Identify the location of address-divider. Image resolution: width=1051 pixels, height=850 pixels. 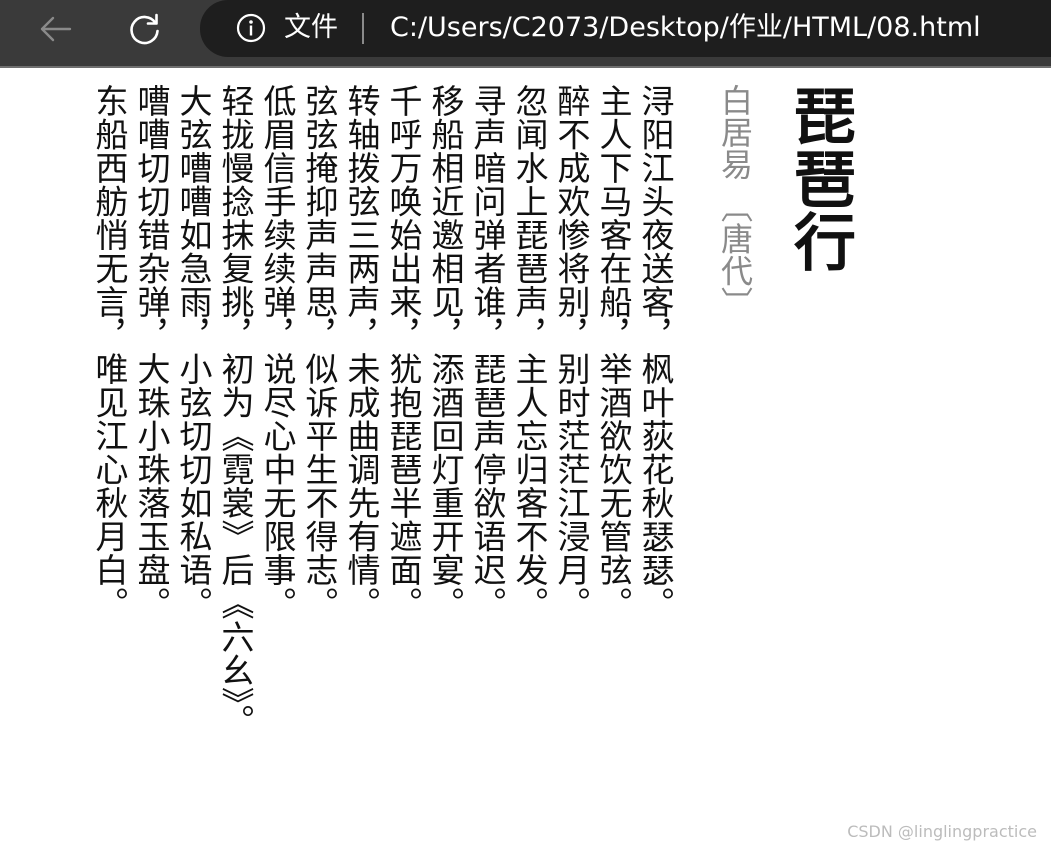
(363, 28).